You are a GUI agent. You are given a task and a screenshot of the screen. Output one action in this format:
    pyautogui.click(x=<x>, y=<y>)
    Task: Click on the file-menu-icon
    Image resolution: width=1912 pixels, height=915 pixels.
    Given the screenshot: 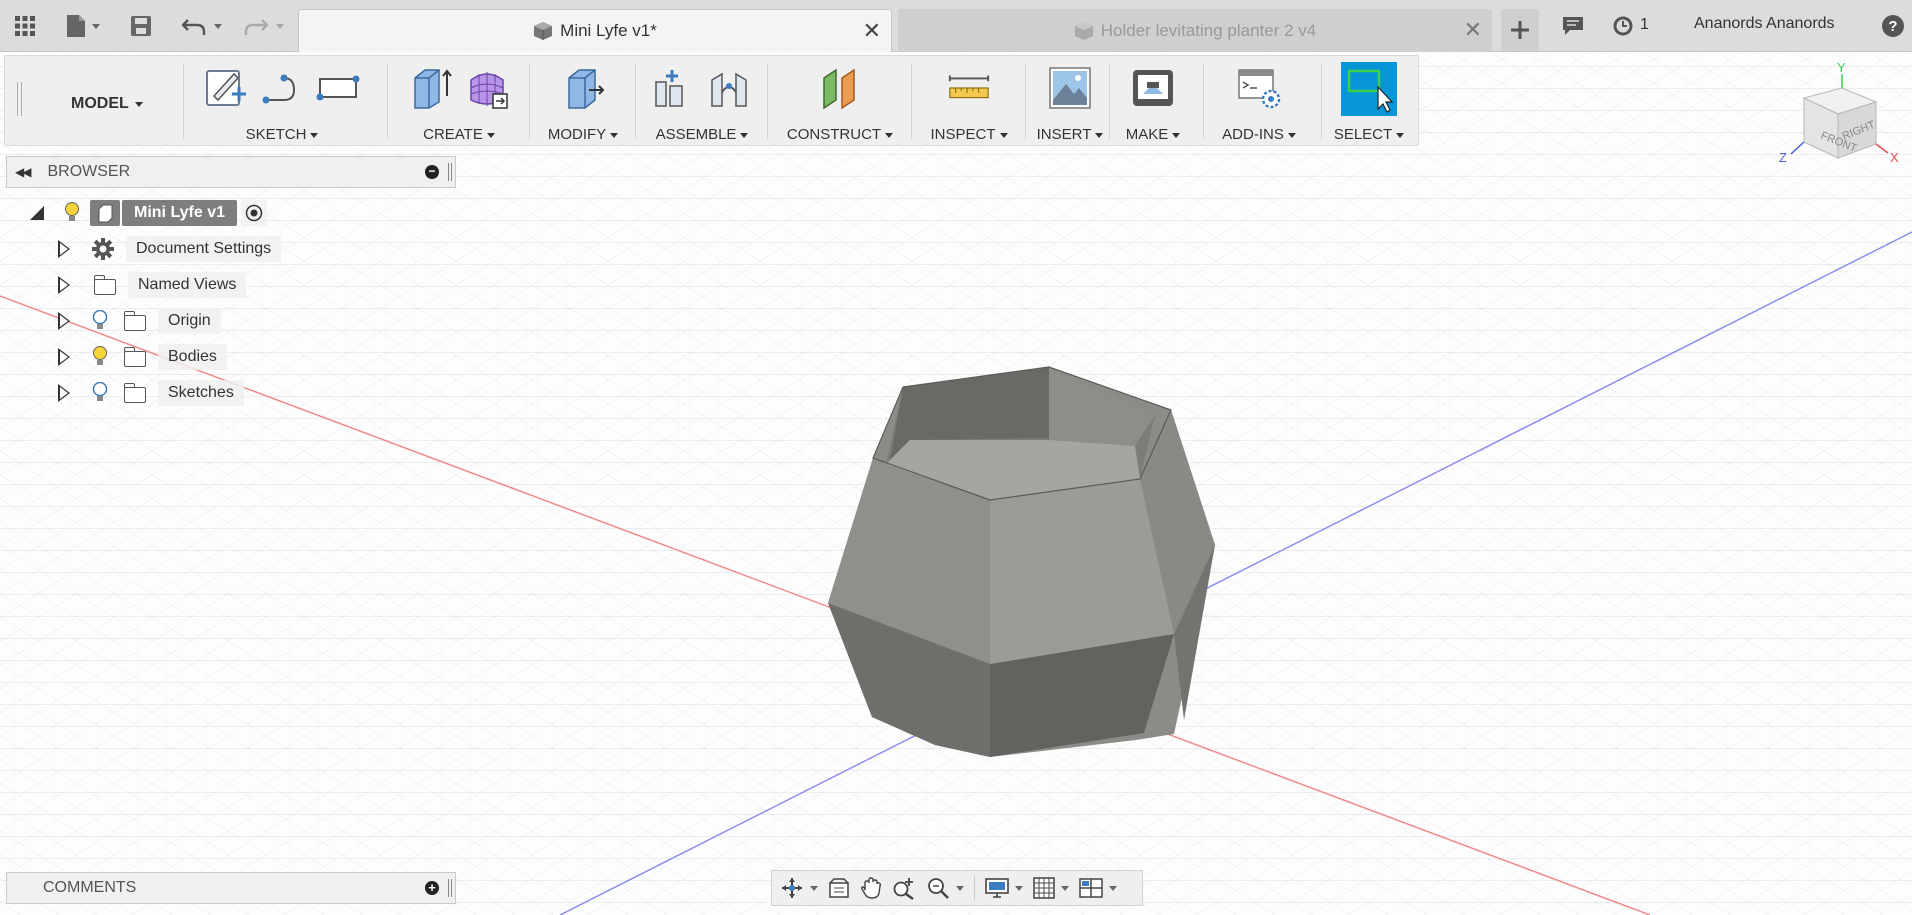 What is the action you would take?
    pyautogui.click(x=83, y=26)
    